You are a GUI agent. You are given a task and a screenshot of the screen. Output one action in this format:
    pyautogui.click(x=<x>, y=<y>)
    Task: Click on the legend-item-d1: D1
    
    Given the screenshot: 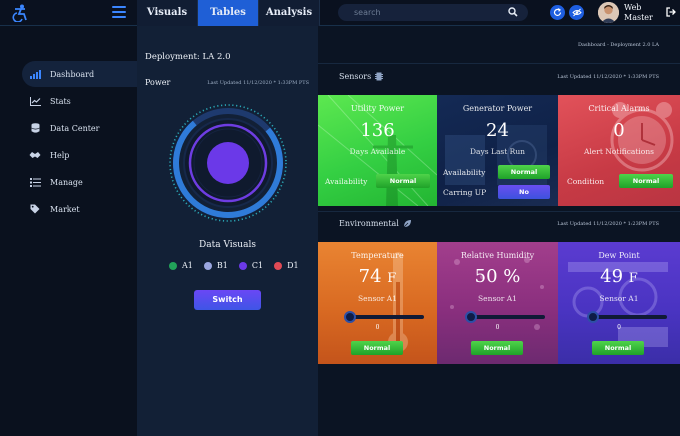 What is the action you would take?
    pyautogui.click(x=286, y=265)
    